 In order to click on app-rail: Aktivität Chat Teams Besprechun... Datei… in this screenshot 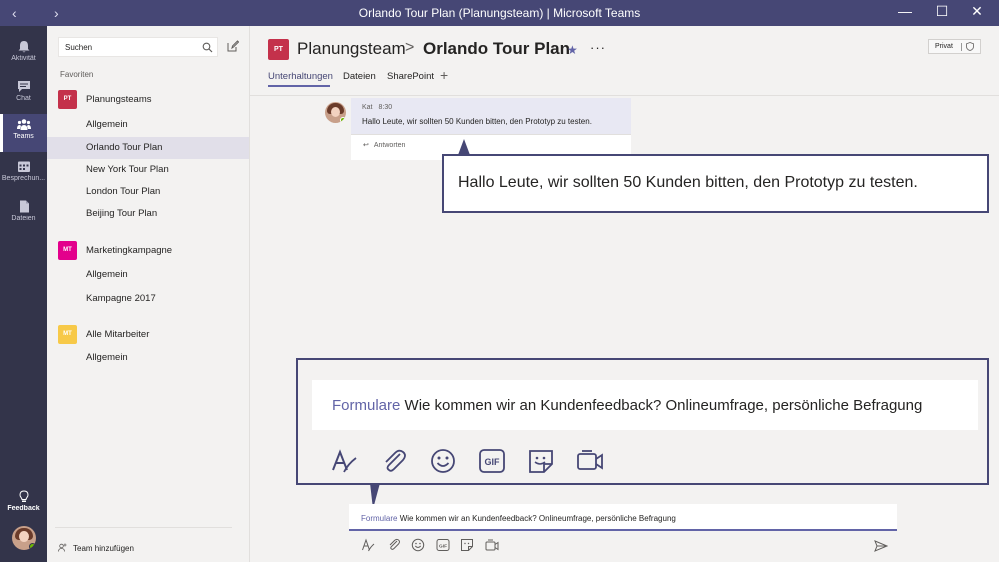, I will do `click(23, 294)`.